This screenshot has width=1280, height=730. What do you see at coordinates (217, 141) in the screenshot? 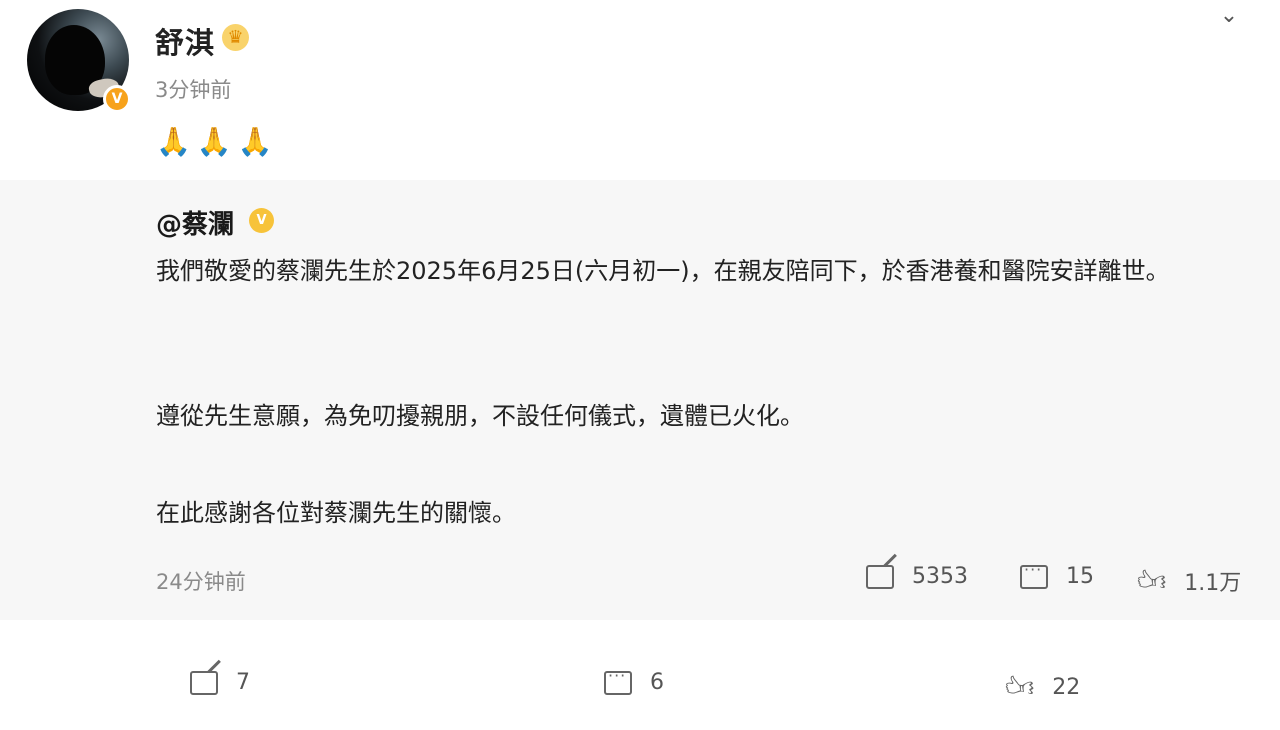
I see `post-text: 🙏🙏🙏` at bounding box center [217, 141].